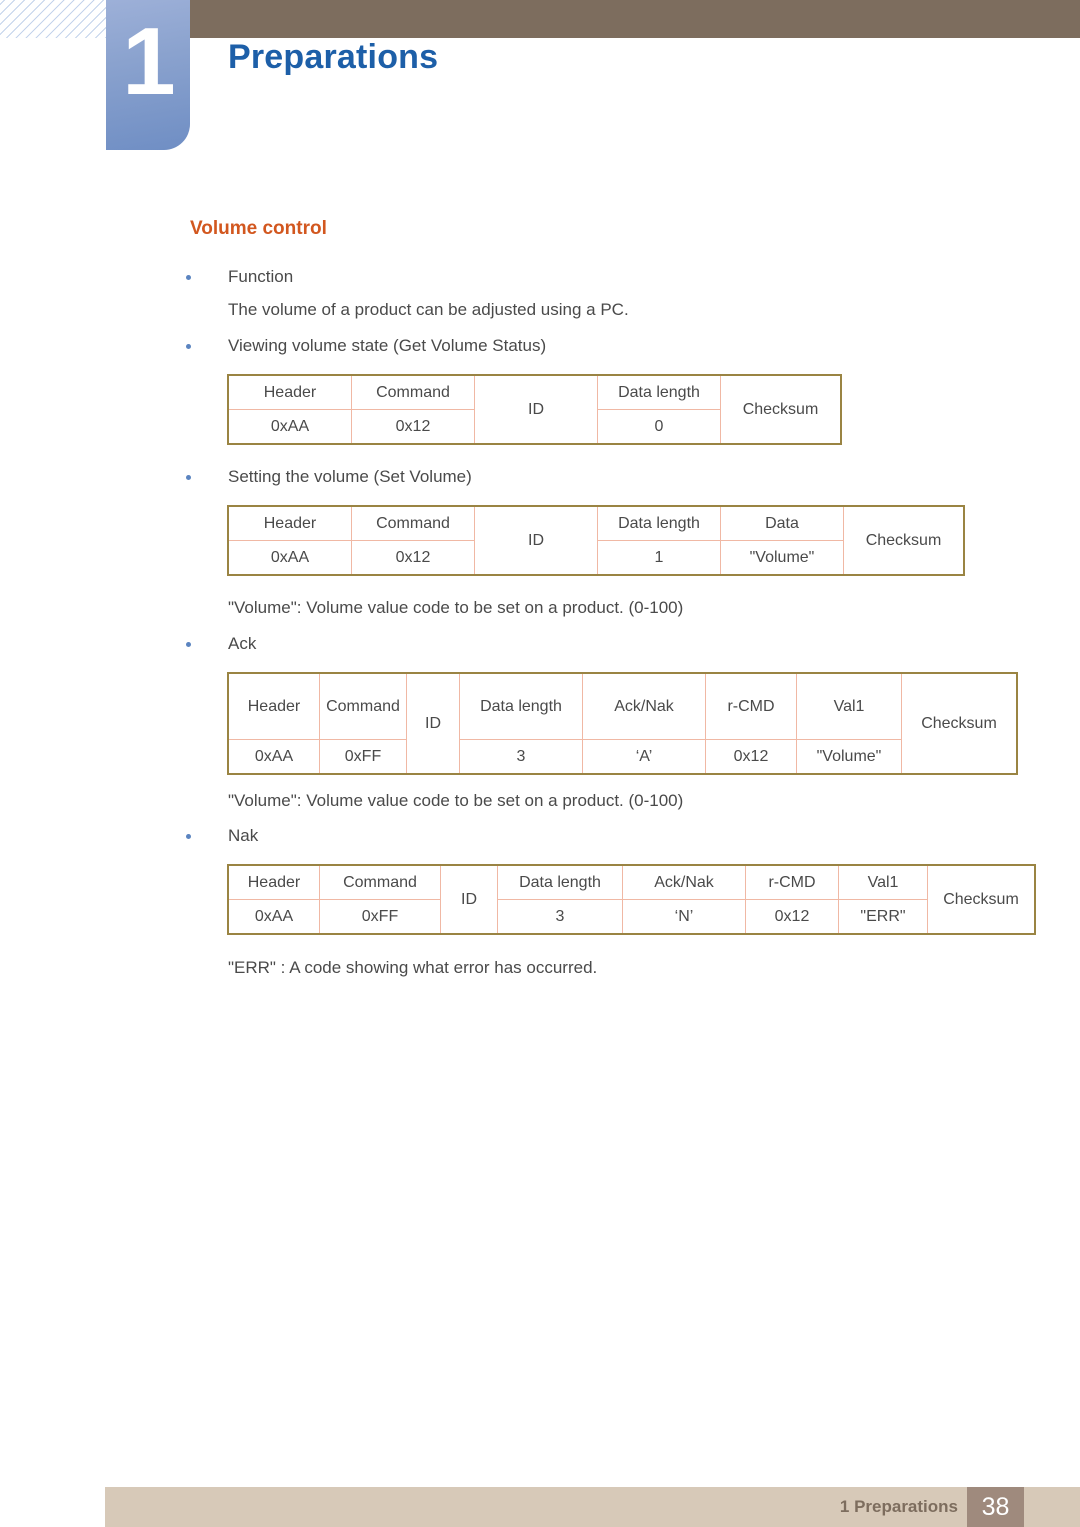 This screenshot has width=1080, height=1527. I want to click on cell-header-data: Data, so click(782, 523).